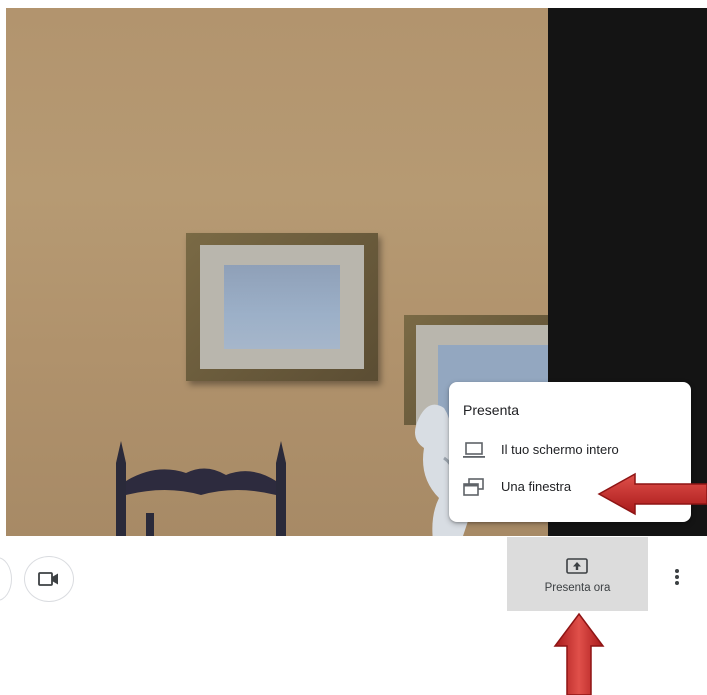 The width and height of the screenshot is (707, 695). What do you see at coordinates (652, 494) in the screenshot?
I see `annotation-arrow-left` at bounding box center [652, 494].